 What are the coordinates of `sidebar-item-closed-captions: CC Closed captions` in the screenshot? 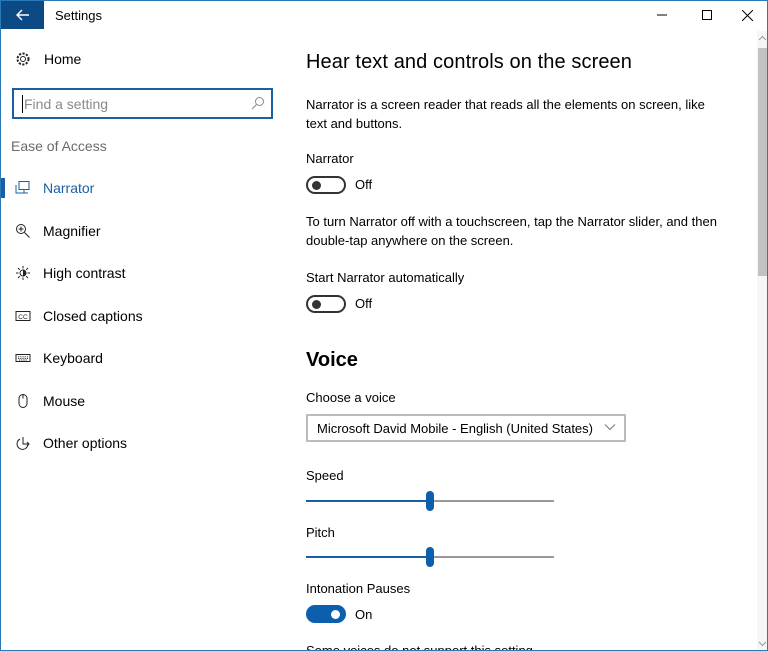 It's located at (146, 316).